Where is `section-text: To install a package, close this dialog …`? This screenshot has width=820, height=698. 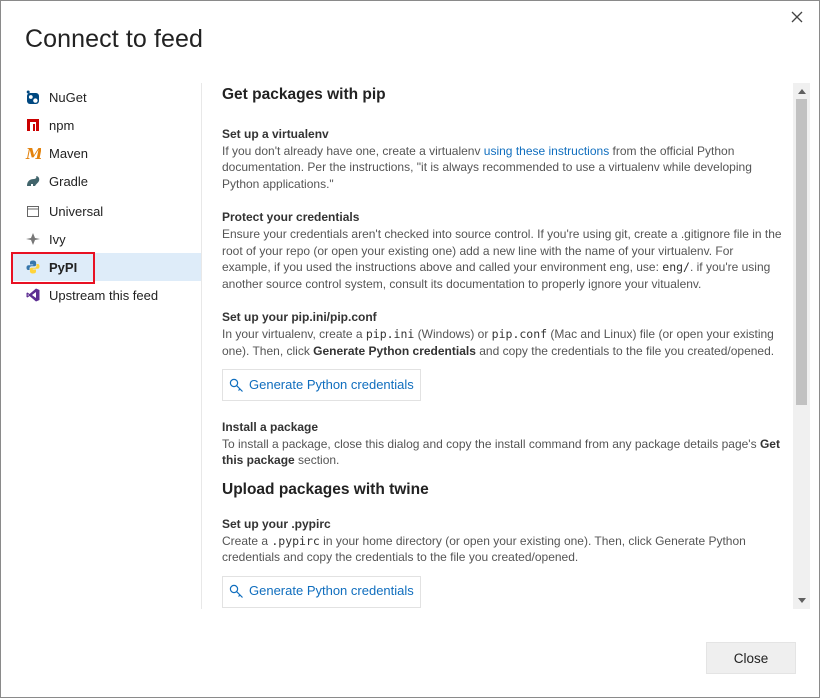
section-text: To install a package, close this dialog … is located at coordinates (501, 452).